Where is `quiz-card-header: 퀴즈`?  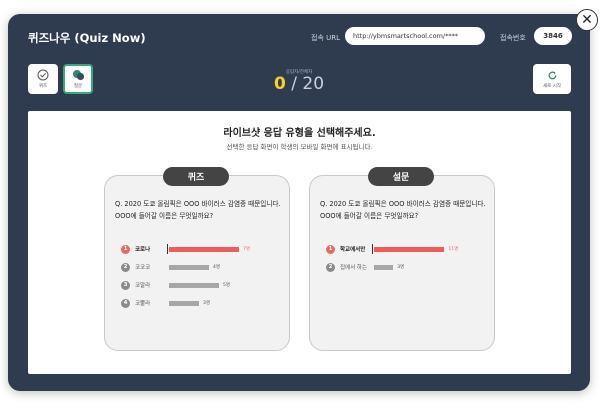 quiz-card-header: 퀴즈 is located at coordinates (196, 176).